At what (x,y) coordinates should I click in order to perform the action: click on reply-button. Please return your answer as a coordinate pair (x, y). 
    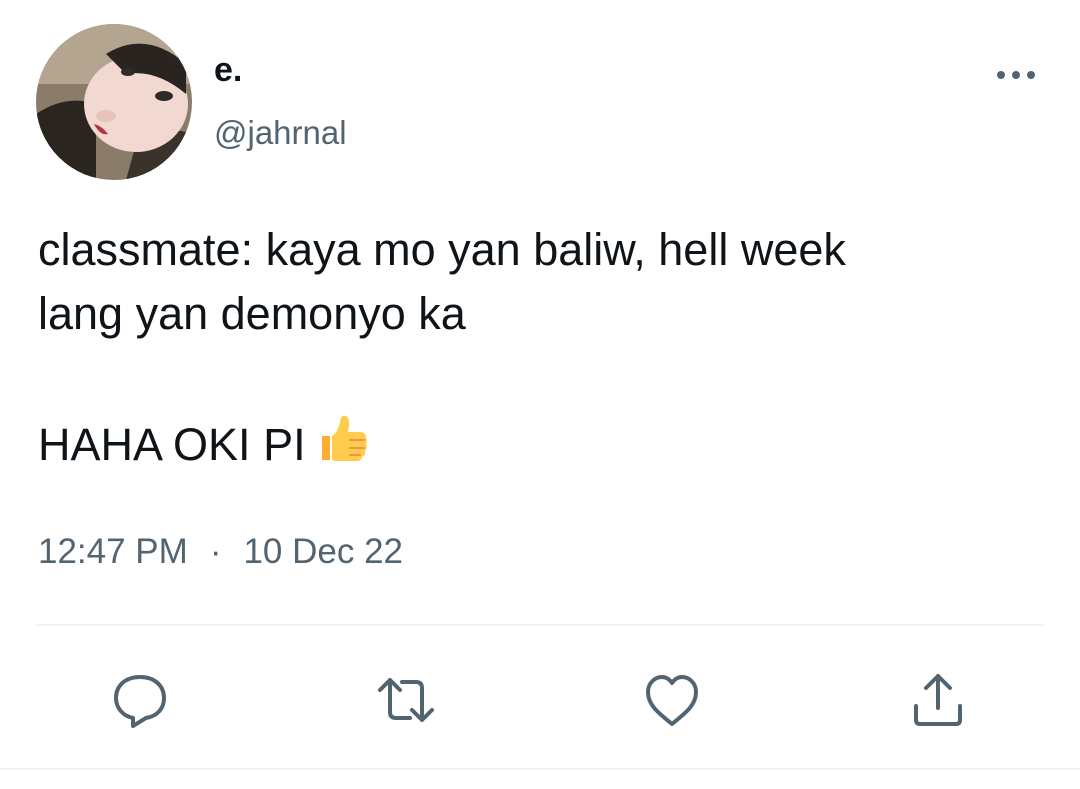
    Looking at the image, I should click on (140, 700).